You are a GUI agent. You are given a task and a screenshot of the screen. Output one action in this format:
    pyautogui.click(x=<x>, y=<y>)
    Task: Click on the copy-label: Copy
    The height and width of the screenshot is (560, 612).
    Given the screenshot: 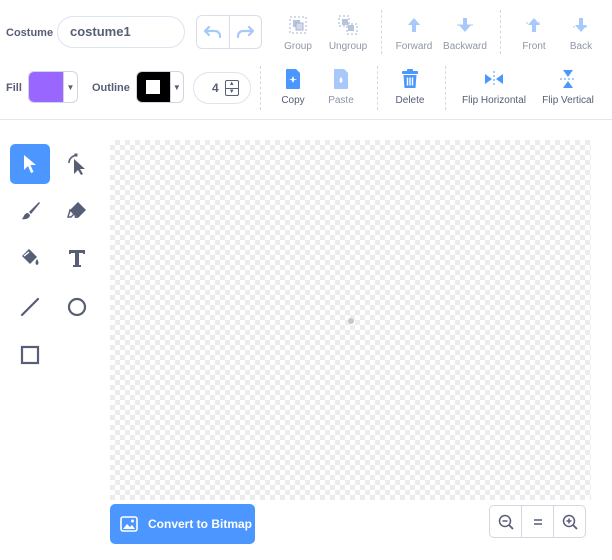 What is the action you would take?
    pyautogui.click(x=293, y=100)
    